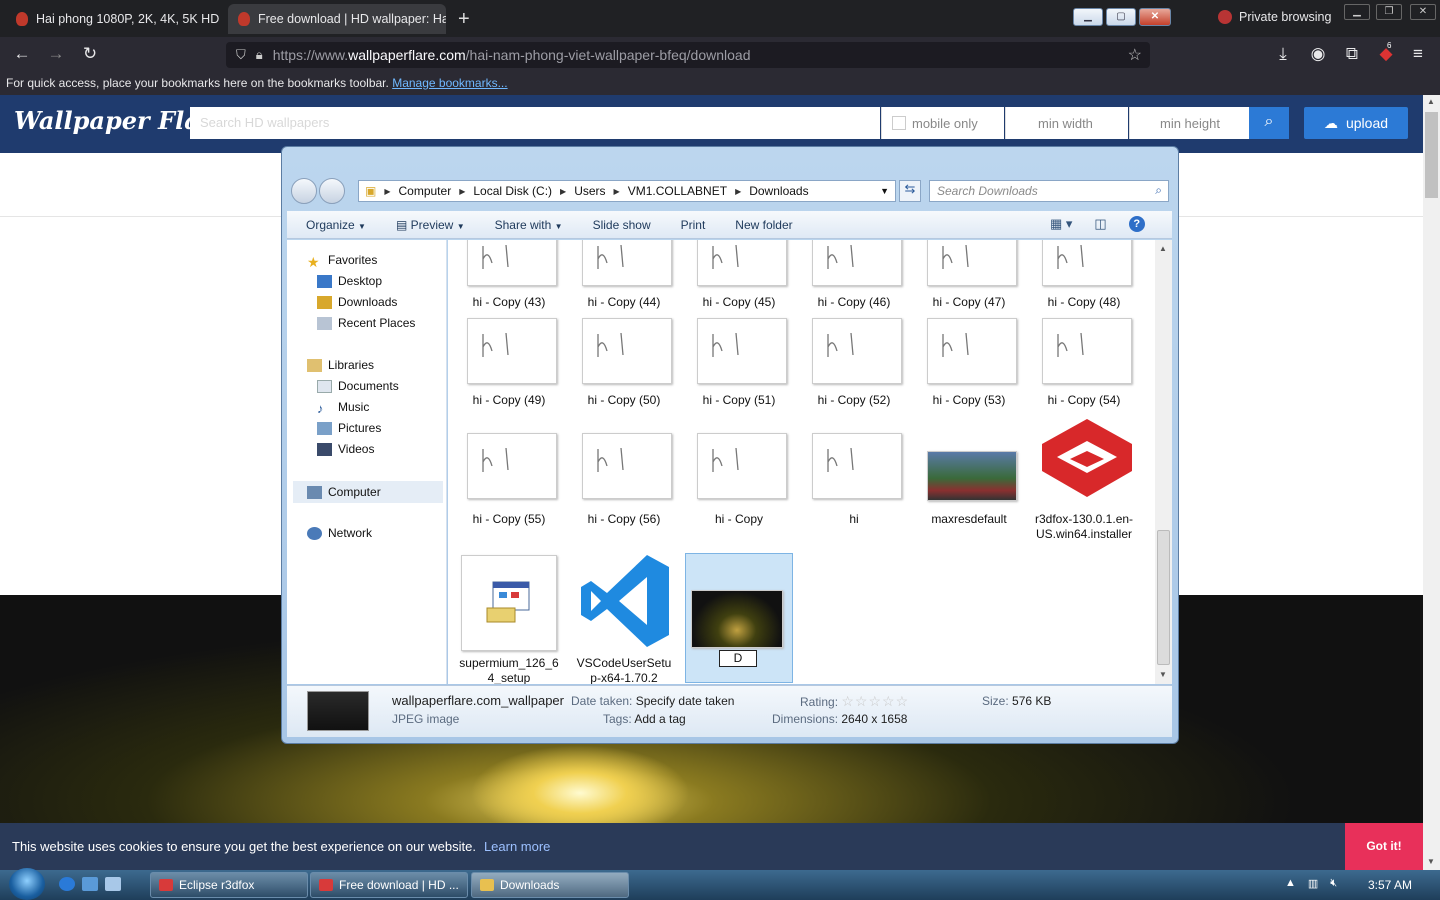 This screenshot has height=900, width=1440. Describe the element at coordinates (342, 261) in the screenshot. I see `nav-favorites: ★ Favorites` at that location.